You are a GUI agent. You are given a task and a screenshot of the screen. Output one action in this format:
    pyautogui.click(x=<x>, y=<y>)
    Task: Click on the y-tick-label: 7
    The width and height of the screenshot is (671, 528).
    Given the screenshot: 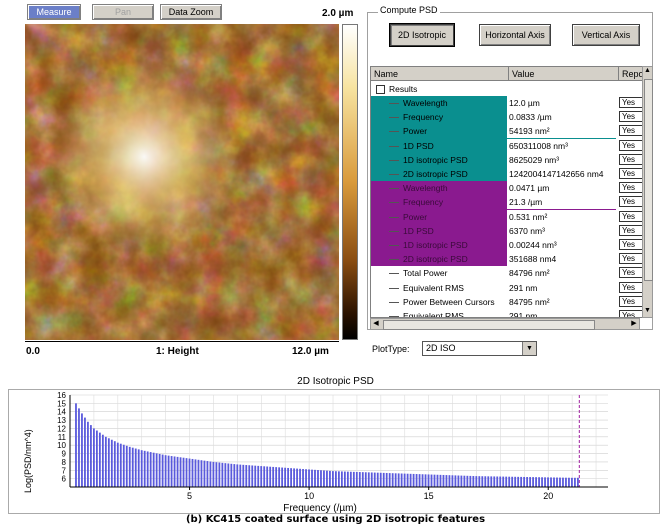 What is the action you would take?
    pyautogui.click(x=64, y=470)
    